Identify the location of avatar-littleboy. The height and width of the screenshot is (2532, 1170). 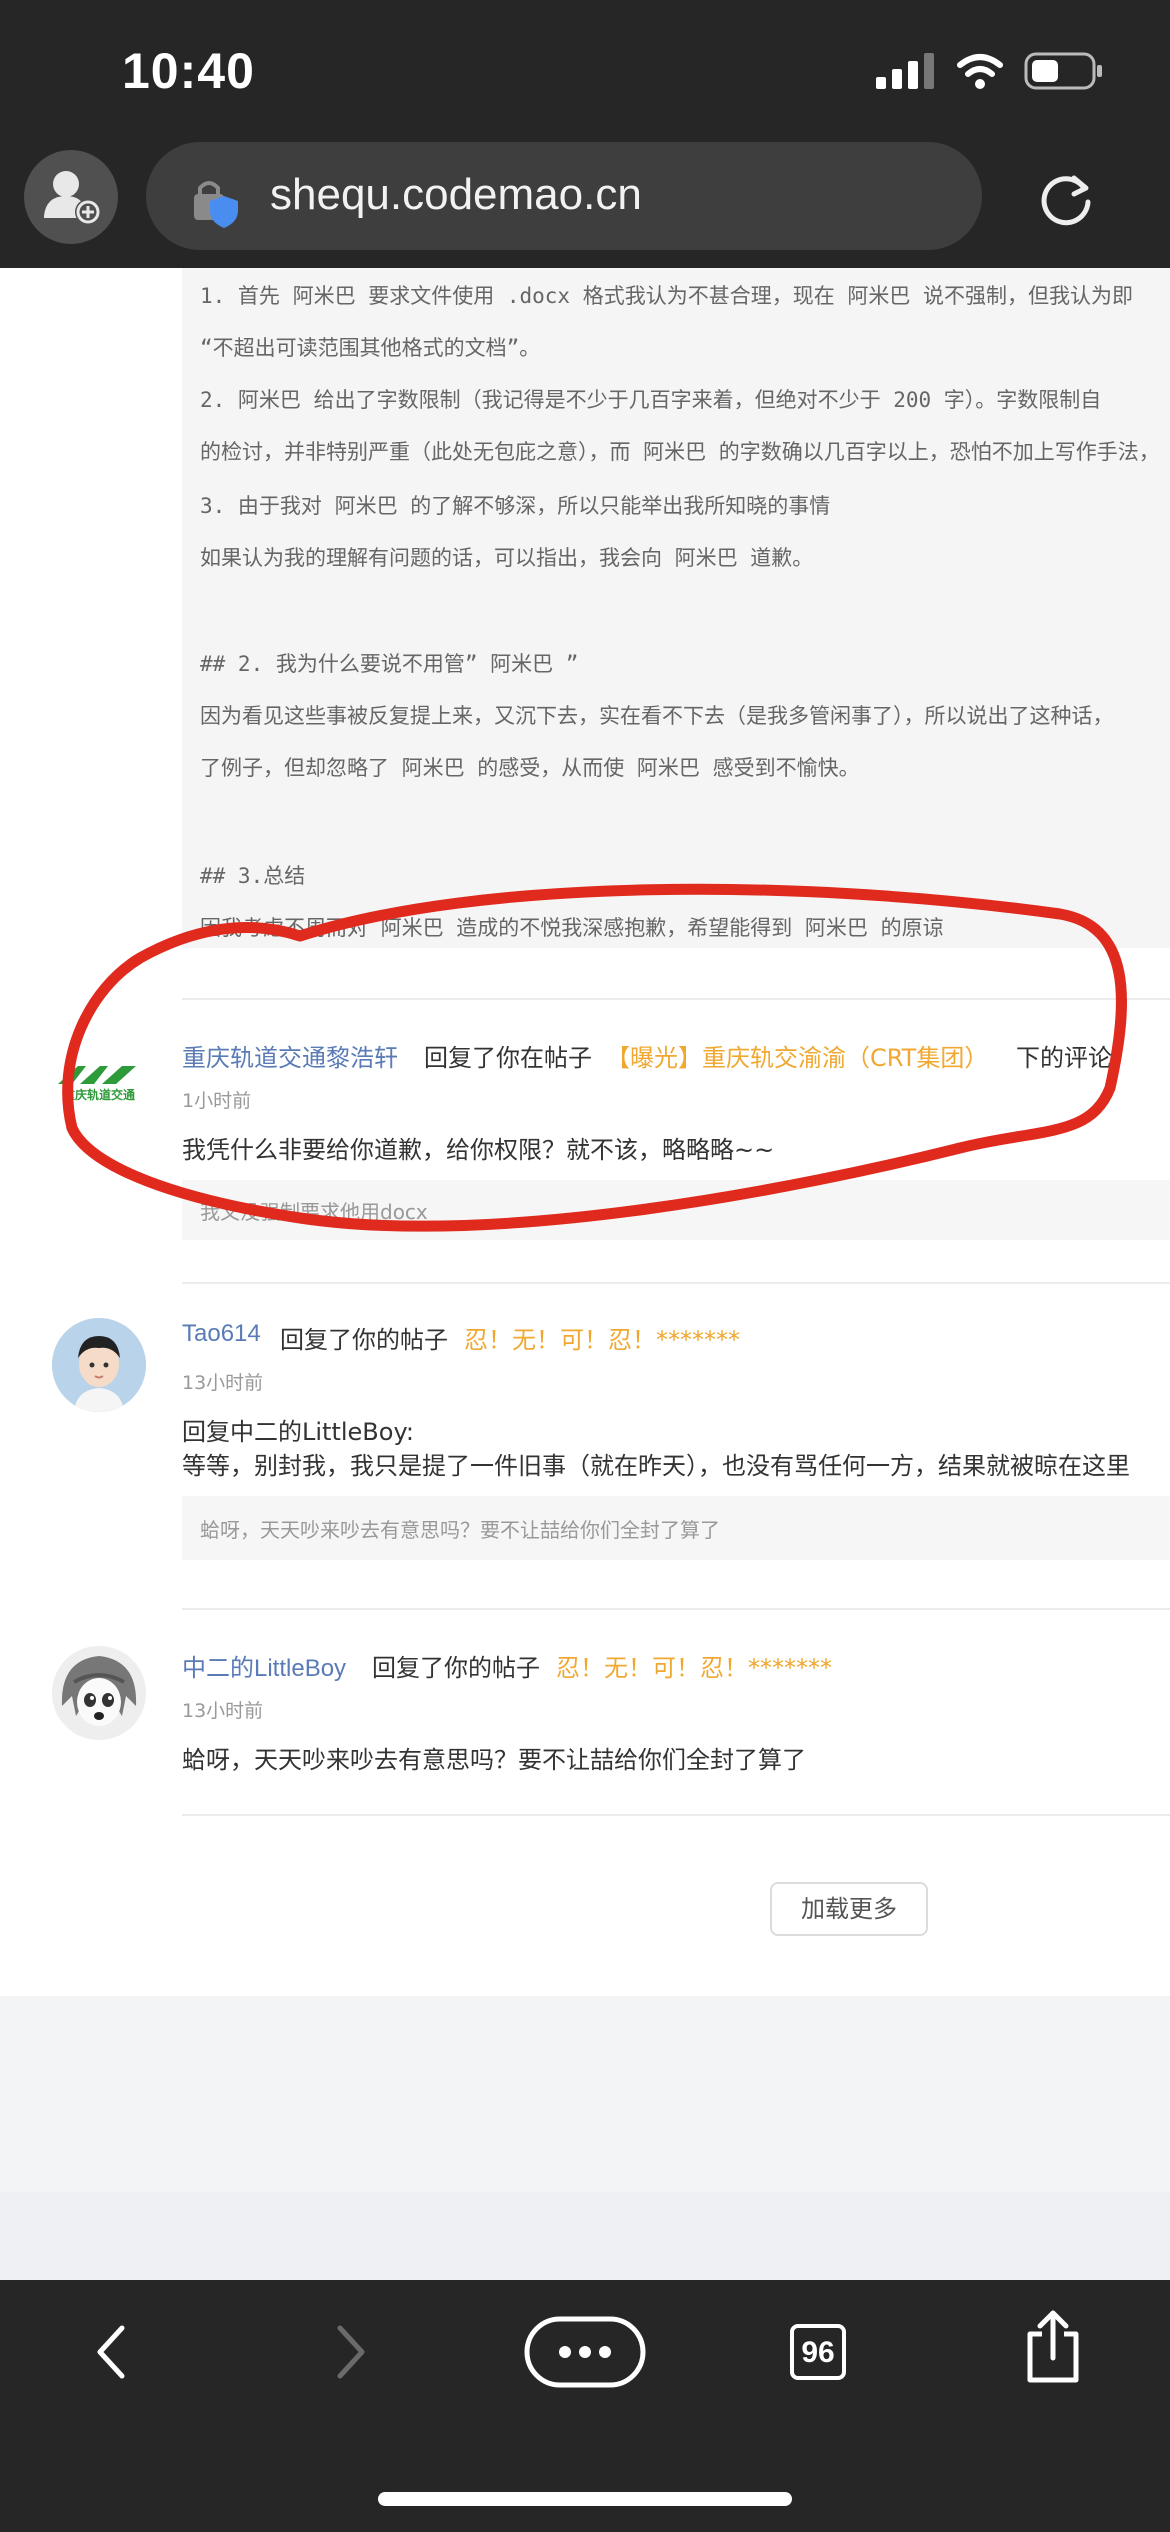
(99, 1693).